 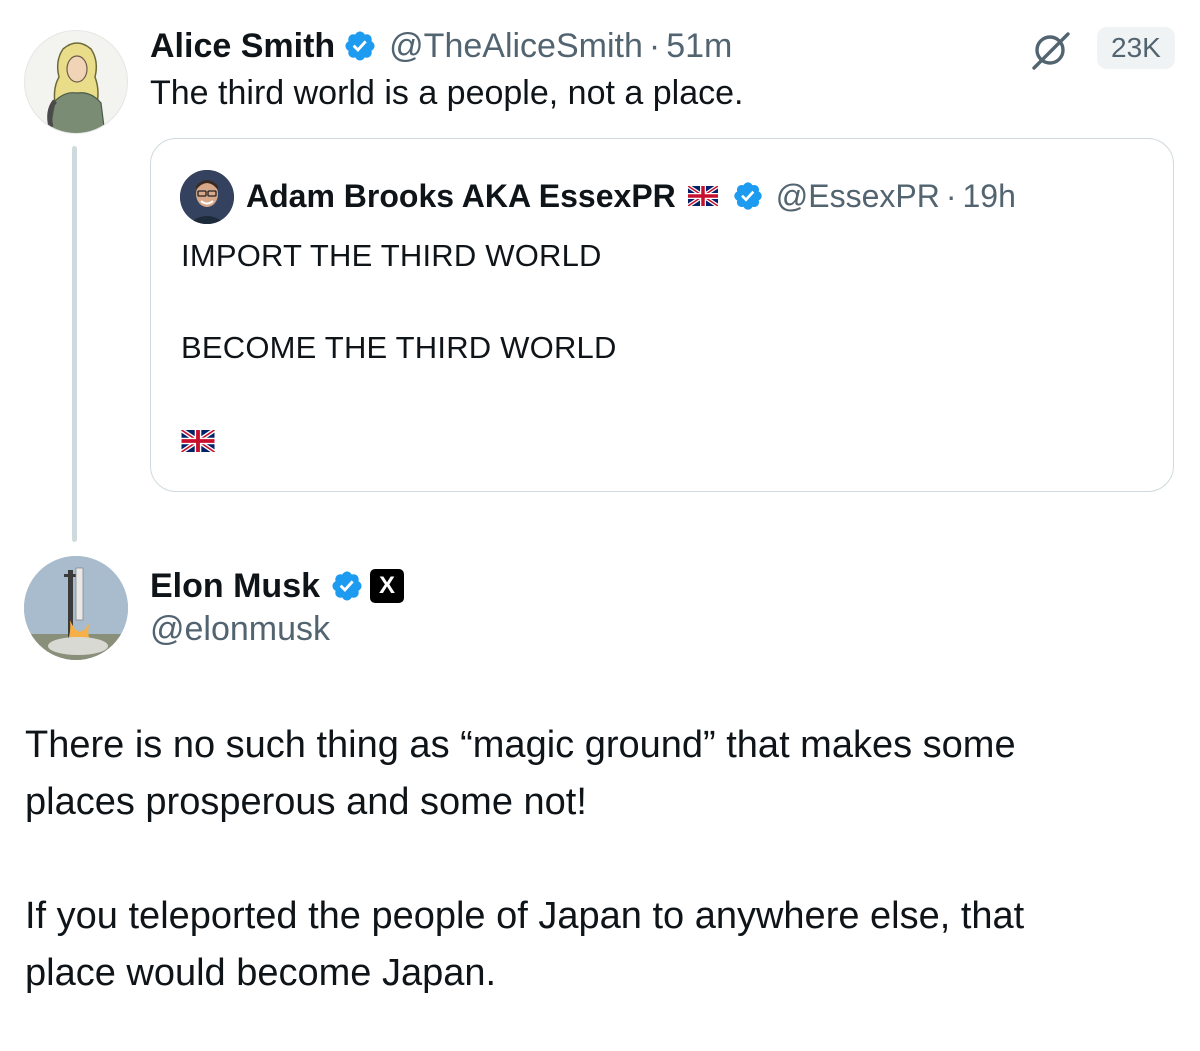 What do you see at coordinates (1136, 48) in the screenshot?
I see `views-count-badge: 23K` at bounding box center [1136, 48].